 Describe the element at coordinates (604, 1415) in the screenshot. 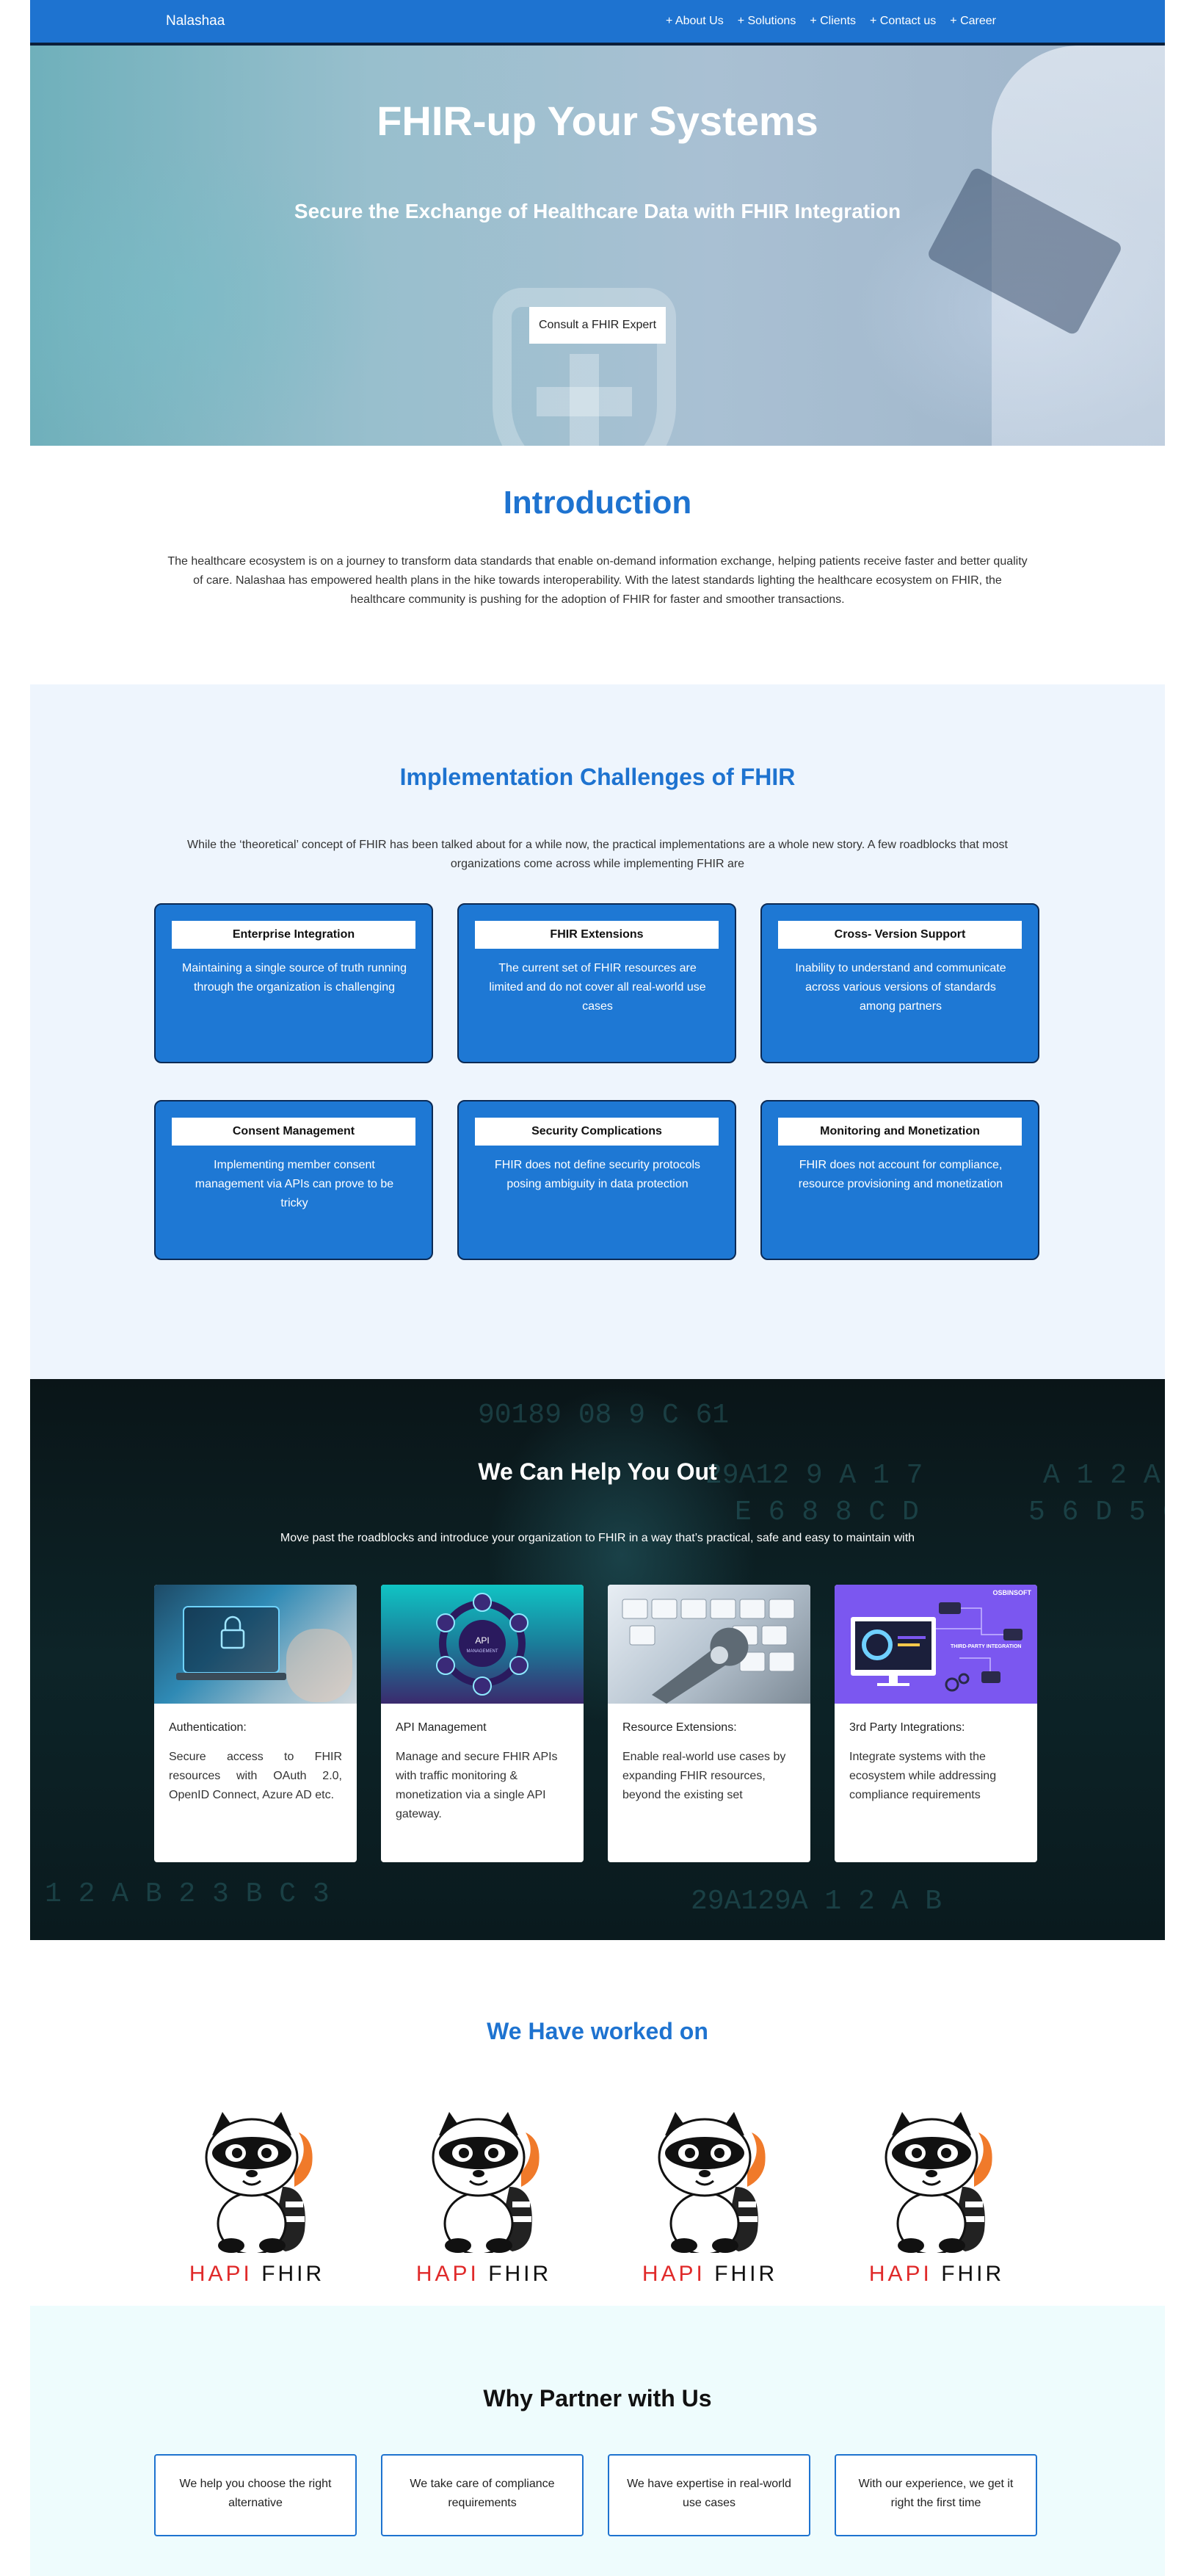

I see `background-hex-text: 90189 08 9 C 61` at that location.